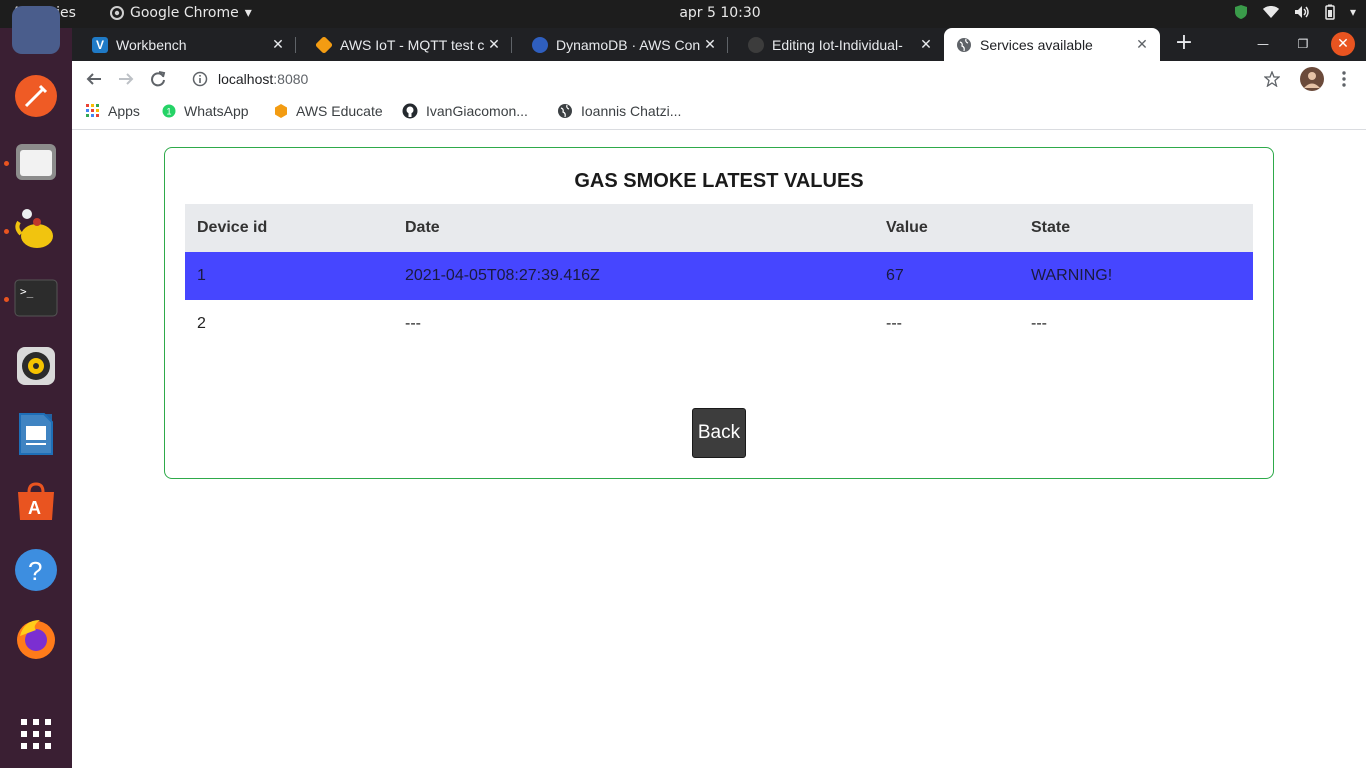  I want to click on table-row: 2 --- --- ---, so click(719, 324).